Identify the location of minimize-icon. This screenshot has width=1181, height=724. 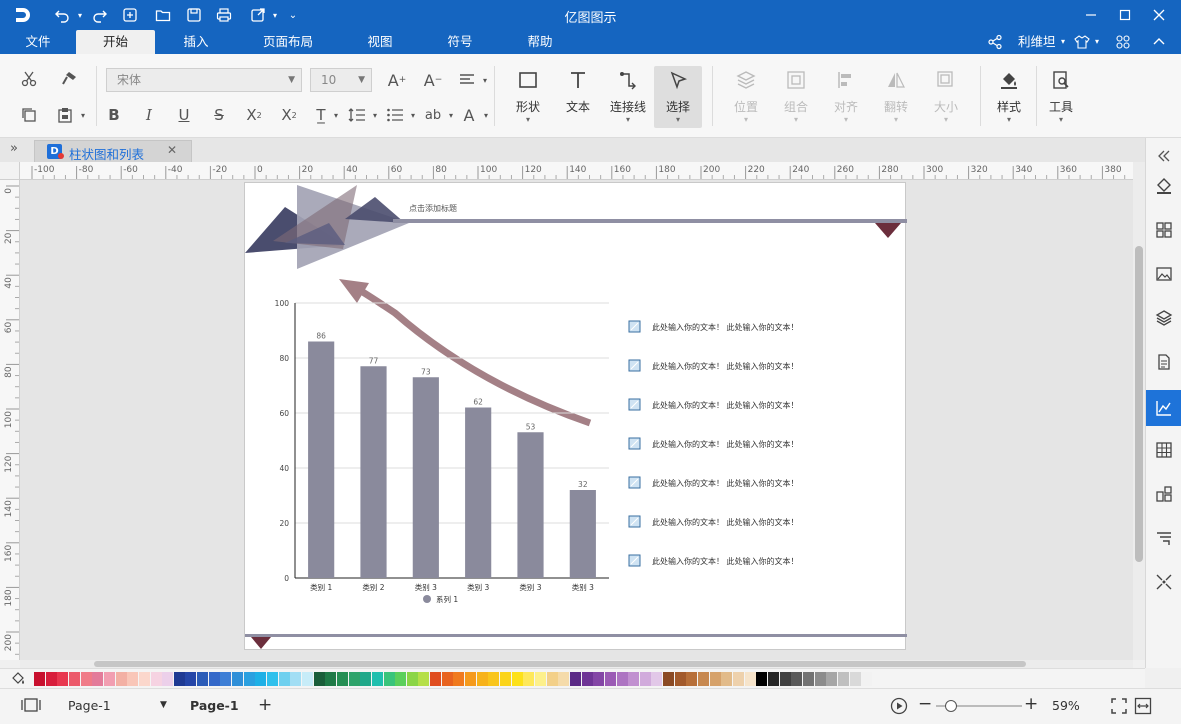
(1091, 15).